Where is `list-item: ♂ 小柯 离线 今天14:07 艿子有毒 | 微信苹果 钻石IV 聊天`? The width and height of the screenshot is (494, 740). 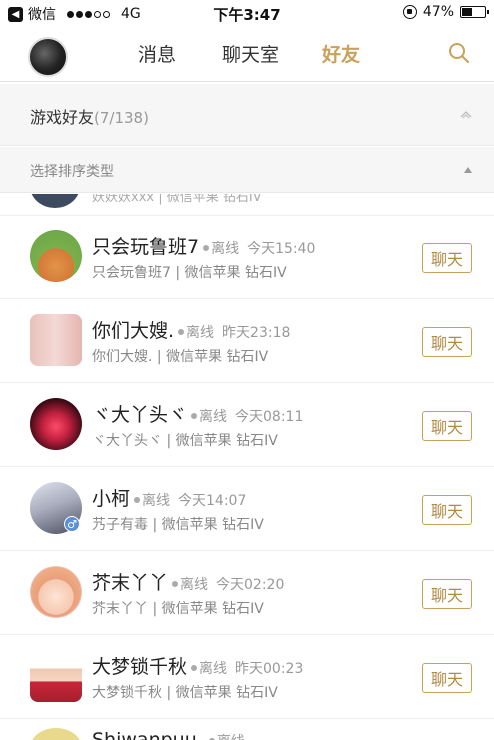
list-item: ♂ 小柯 离线 今天14:07 艿子有毒 | 微信苹果 钻石IV 聊天 is located at coordinates (247, 509).